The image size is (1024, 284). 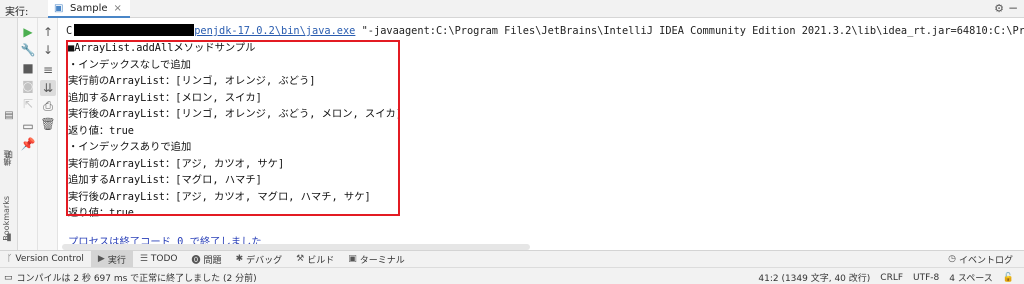 I want to click on run-title: 実行:, so click(x=17, y=12).